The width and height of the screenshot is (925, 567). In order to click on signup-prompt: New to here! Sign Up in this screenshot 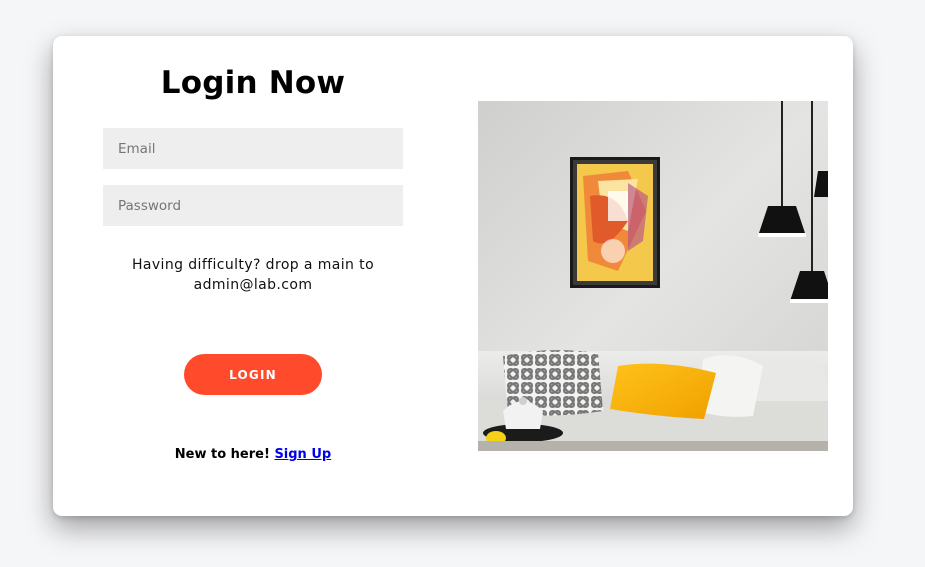, I will do `click(253, 454)`.